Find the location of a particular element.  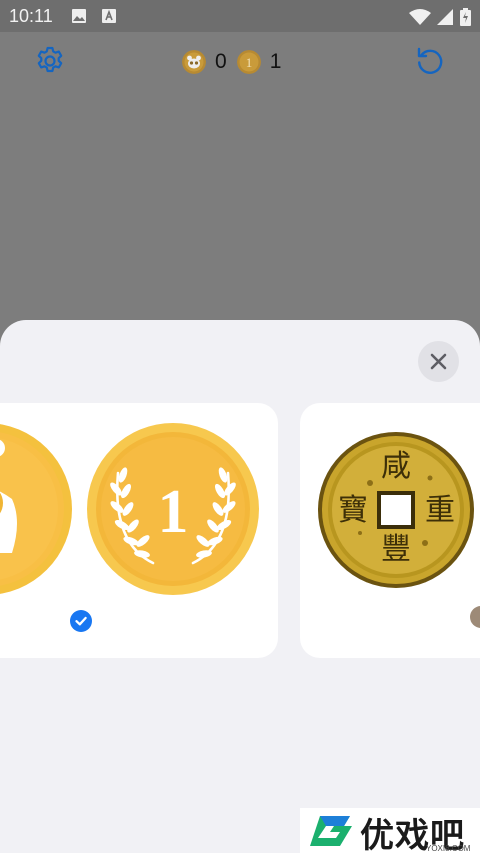

svg-text: 1 is located at coordinates (248, 62).